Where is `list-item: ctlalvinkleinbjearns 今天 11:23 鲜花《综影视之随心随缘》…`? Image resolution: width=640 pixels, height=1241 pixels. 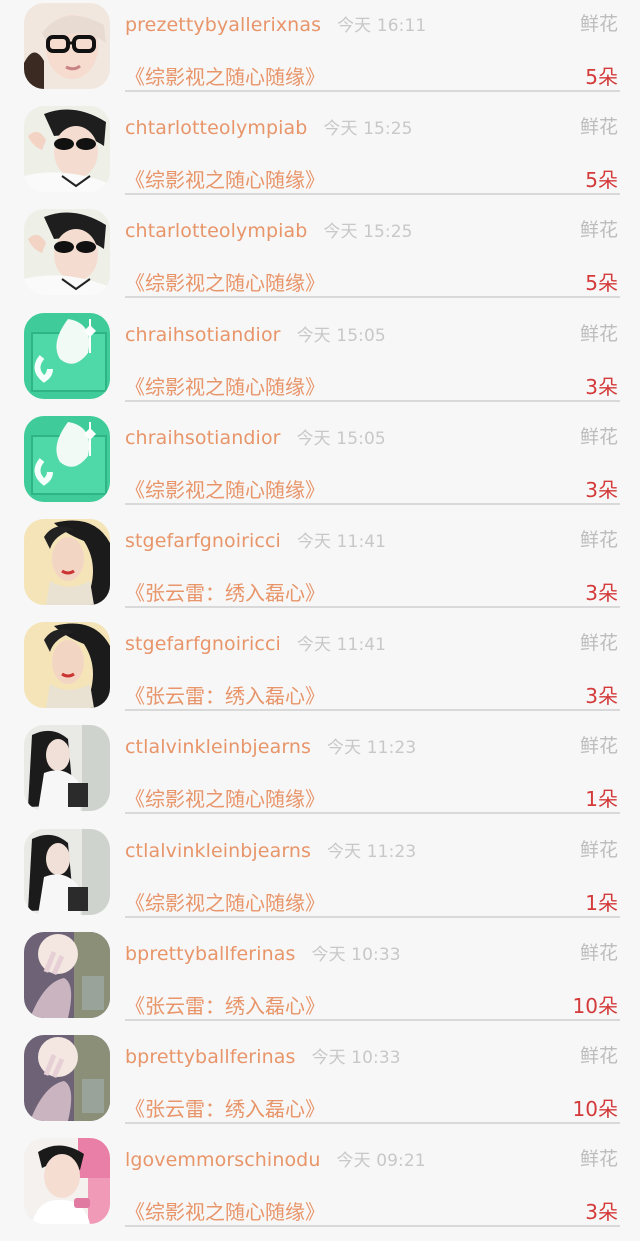 list-item: ctlalvinkleinbjearns 今天 11:23 鲜花《综影视之随心随缘》… is located at coordinates (320, 880).